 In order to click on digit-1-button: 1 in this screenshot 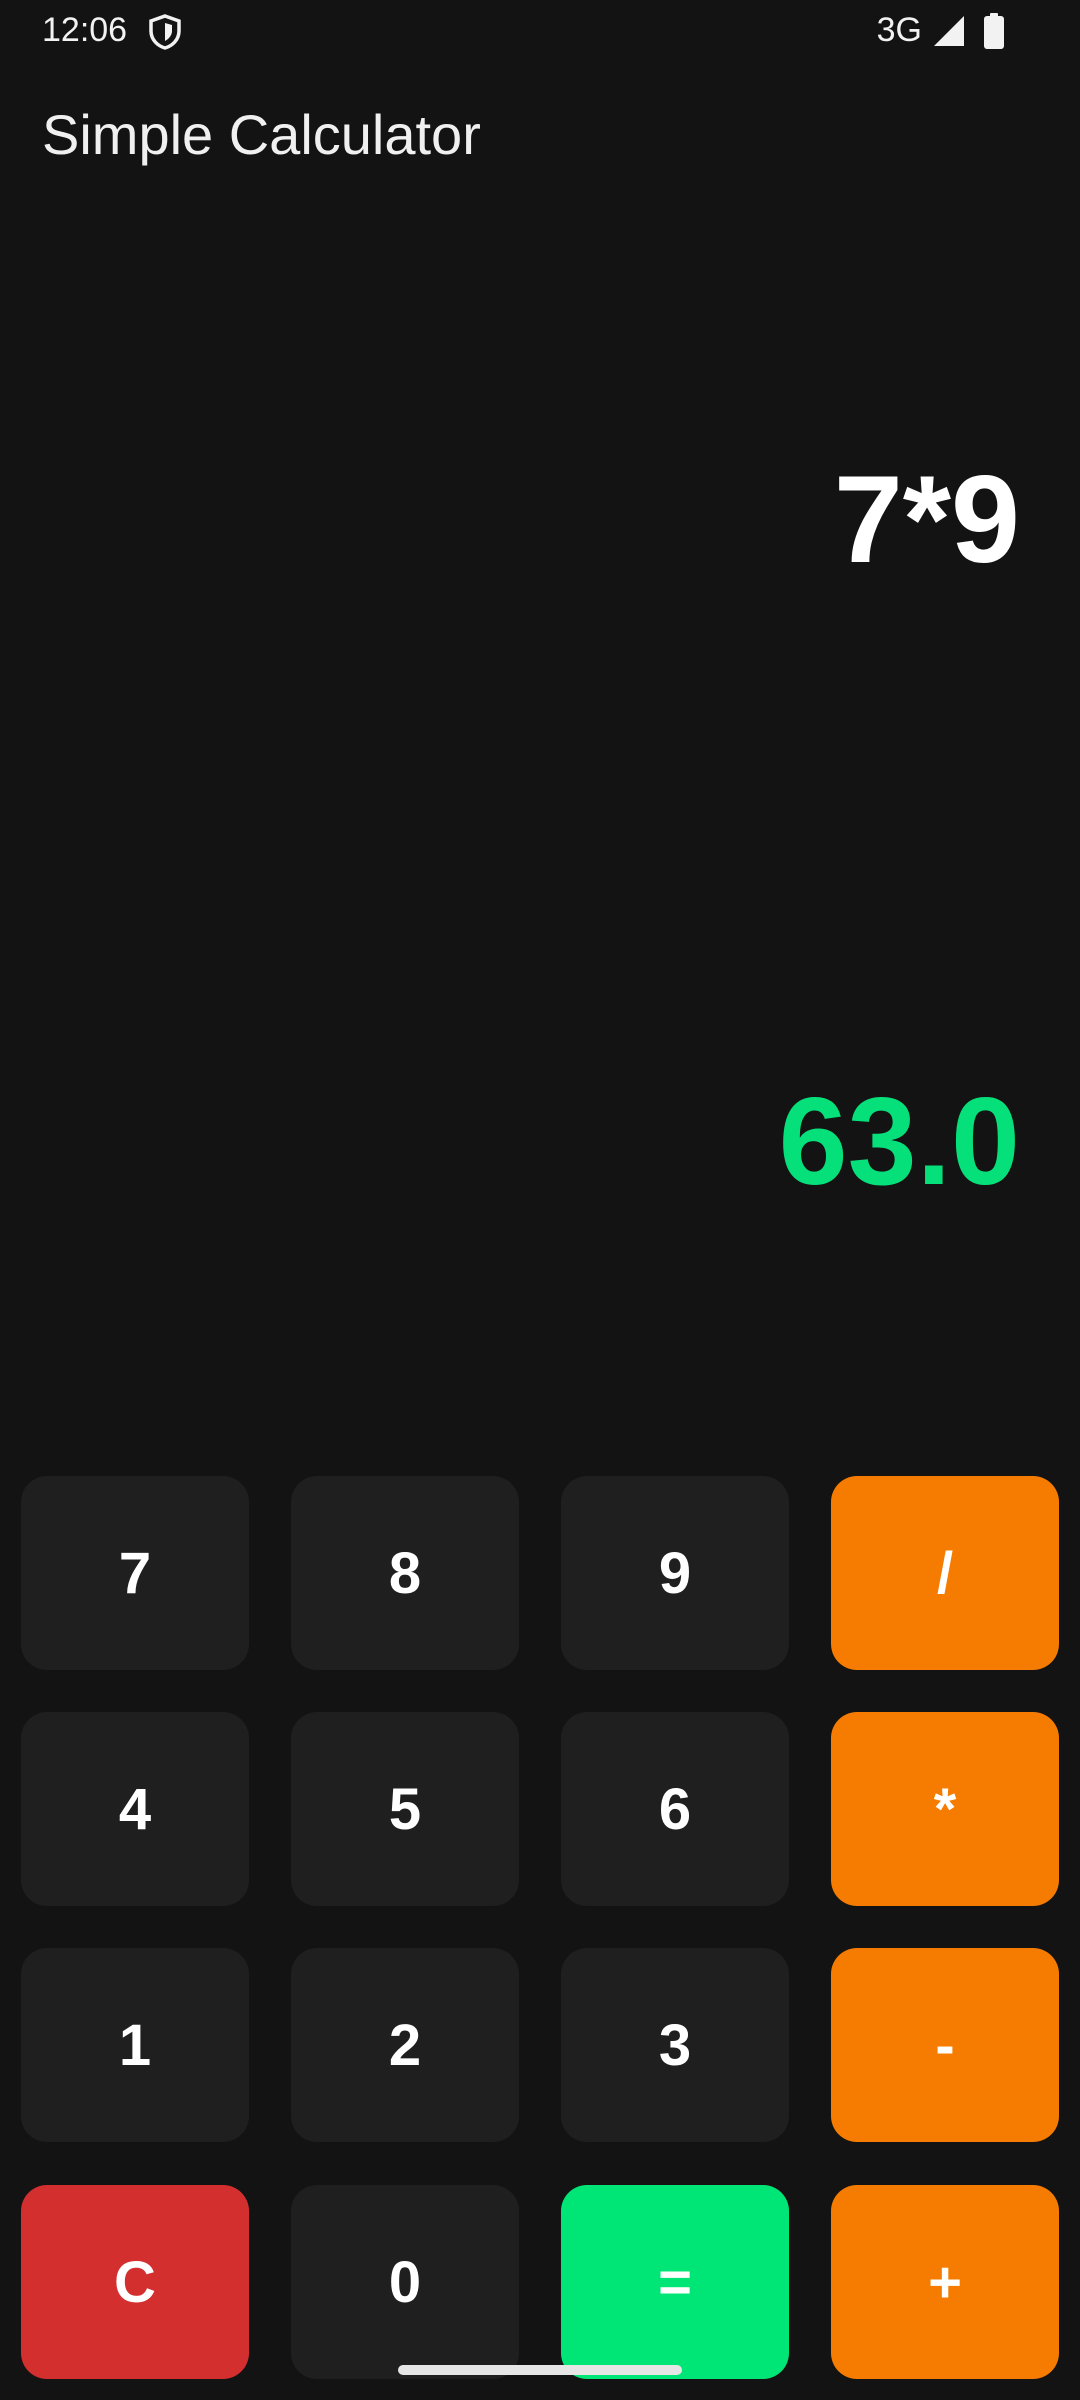, I will do `click(135, 2045)`.